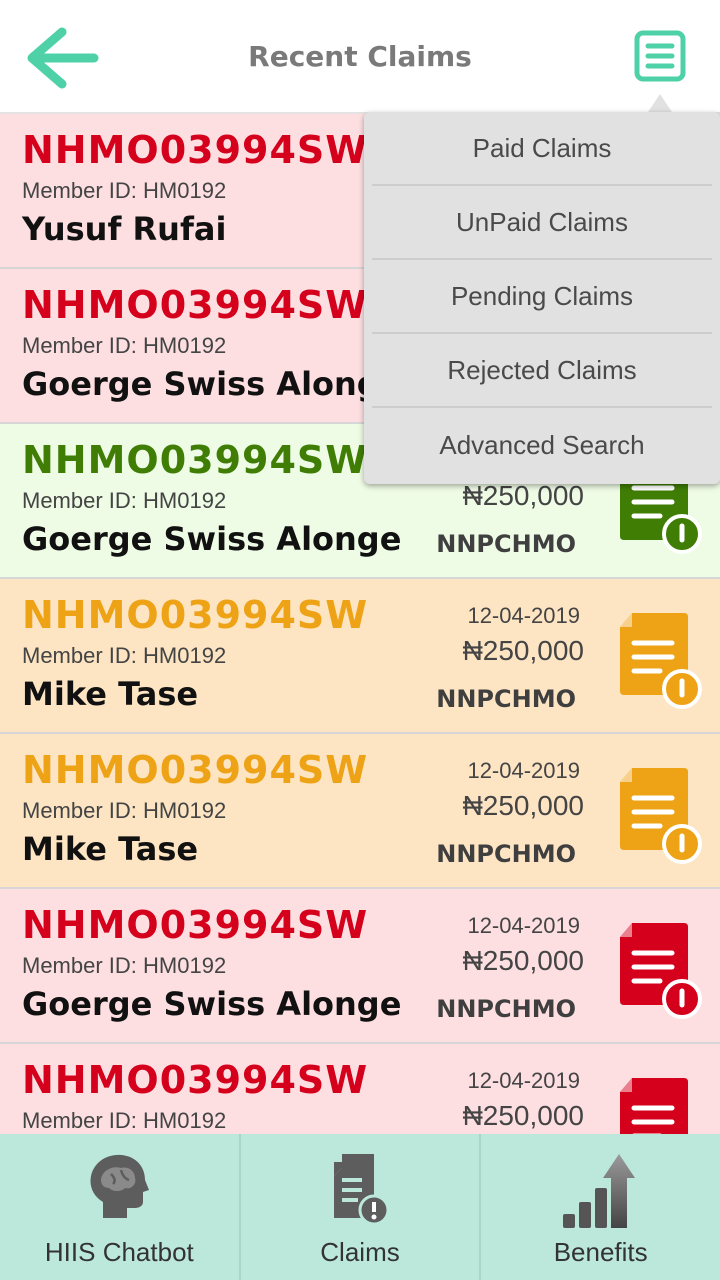 This screenshot has width=720, height=1280. I want to click on page-title: Recent Claims, so click(360, 56).